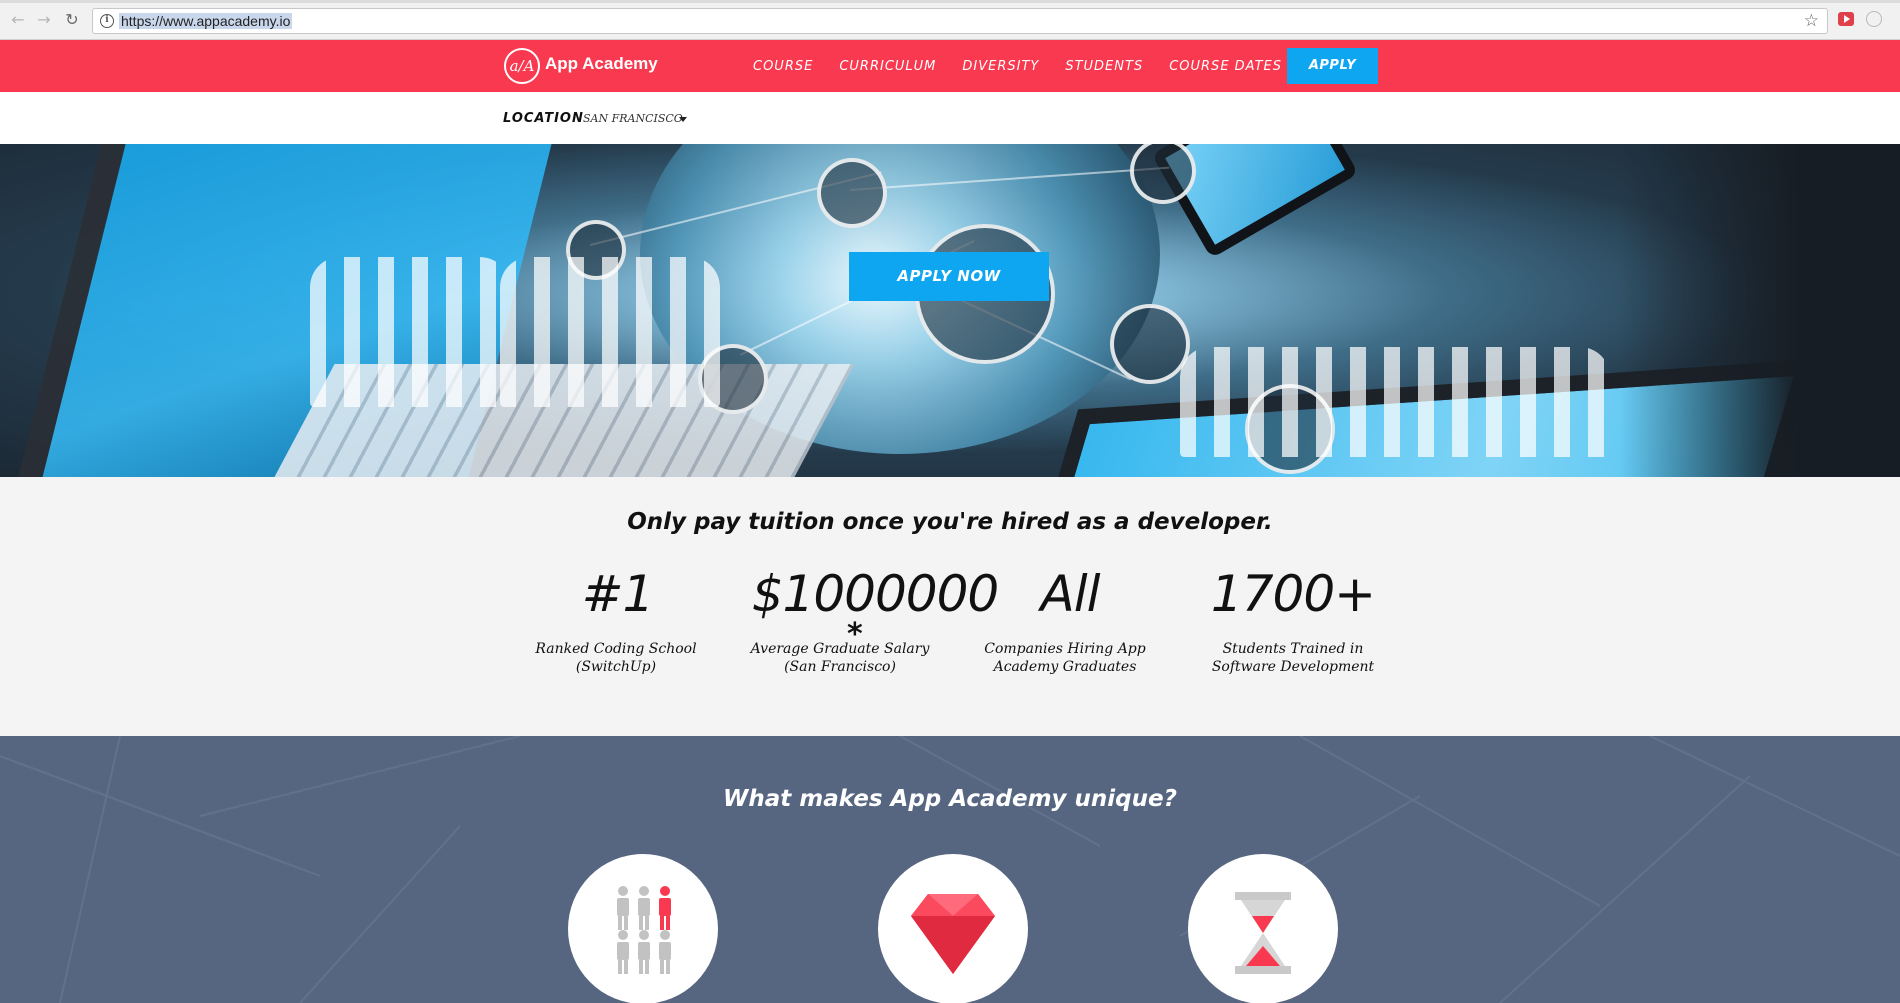 Image resolution: width=1900 pixels, height=1003 pixels. I want to click on stat-caption-students: Students Trained in Software Development, so click(1293, 658).